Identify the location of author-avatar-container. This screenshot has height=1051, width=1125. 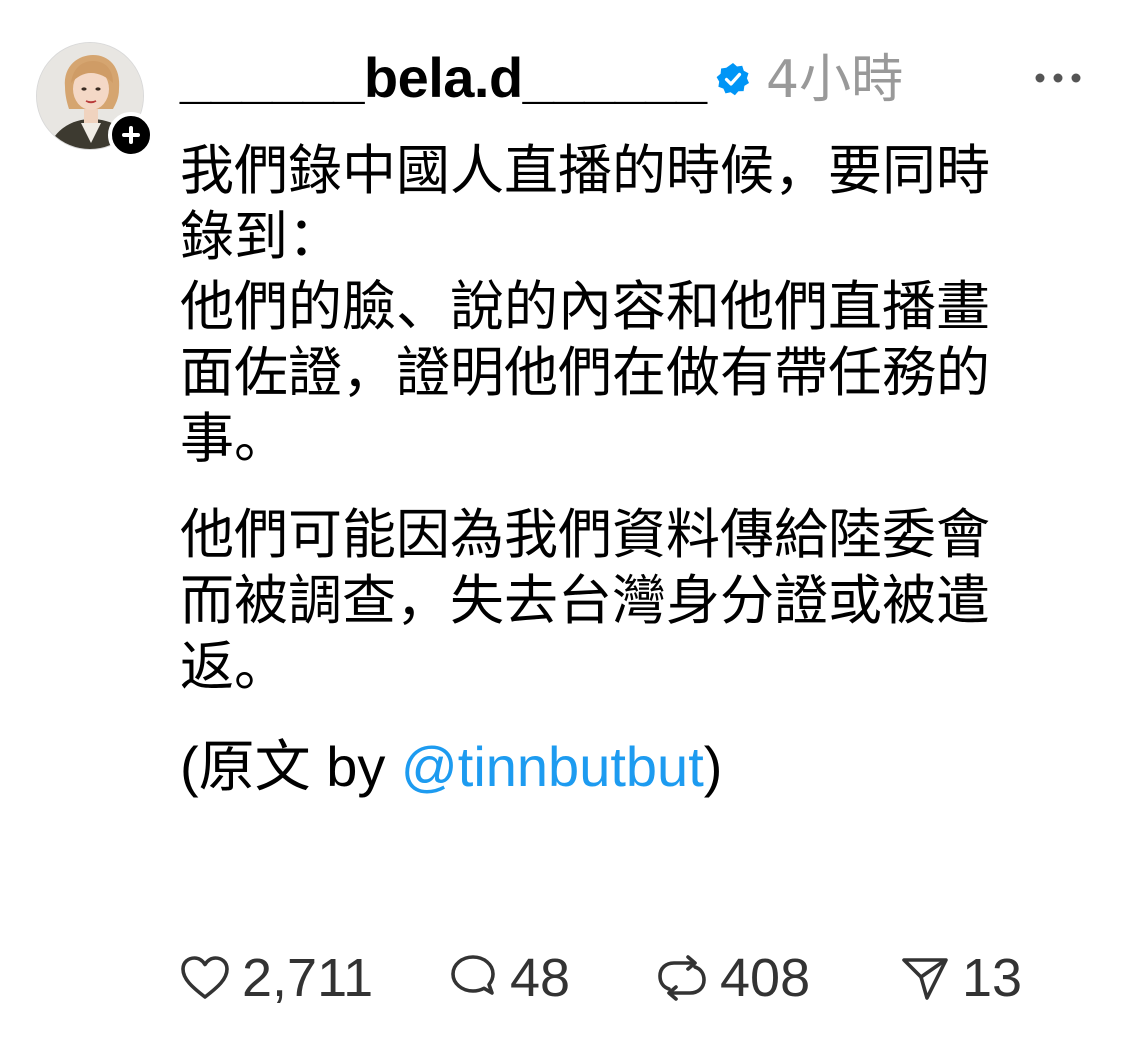
(95, 100).